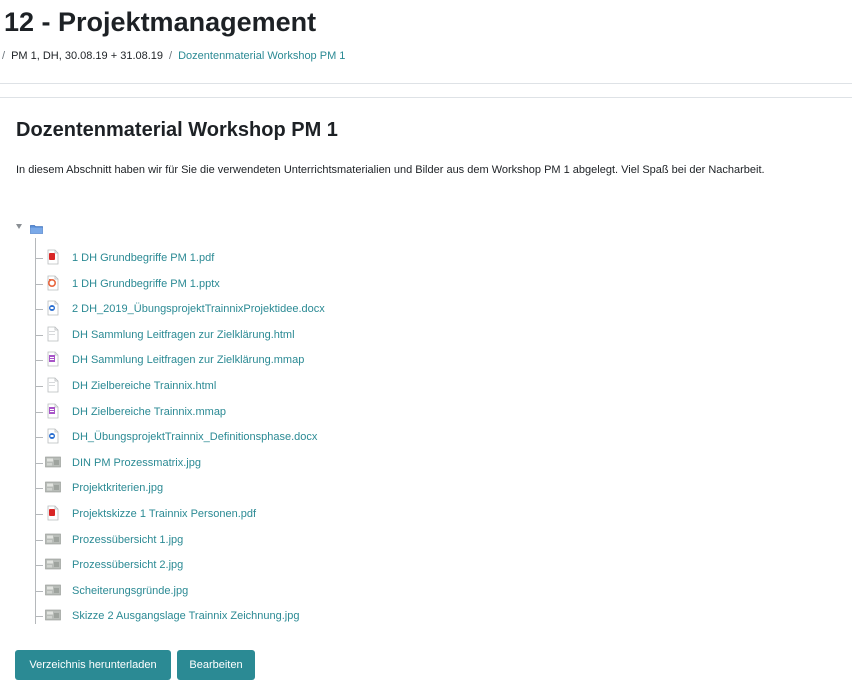 This screenshot has width=852, height=688. Describe the element at coordinates (53, 283) in the screenshot. I see `powerpoint-icon` at that location.